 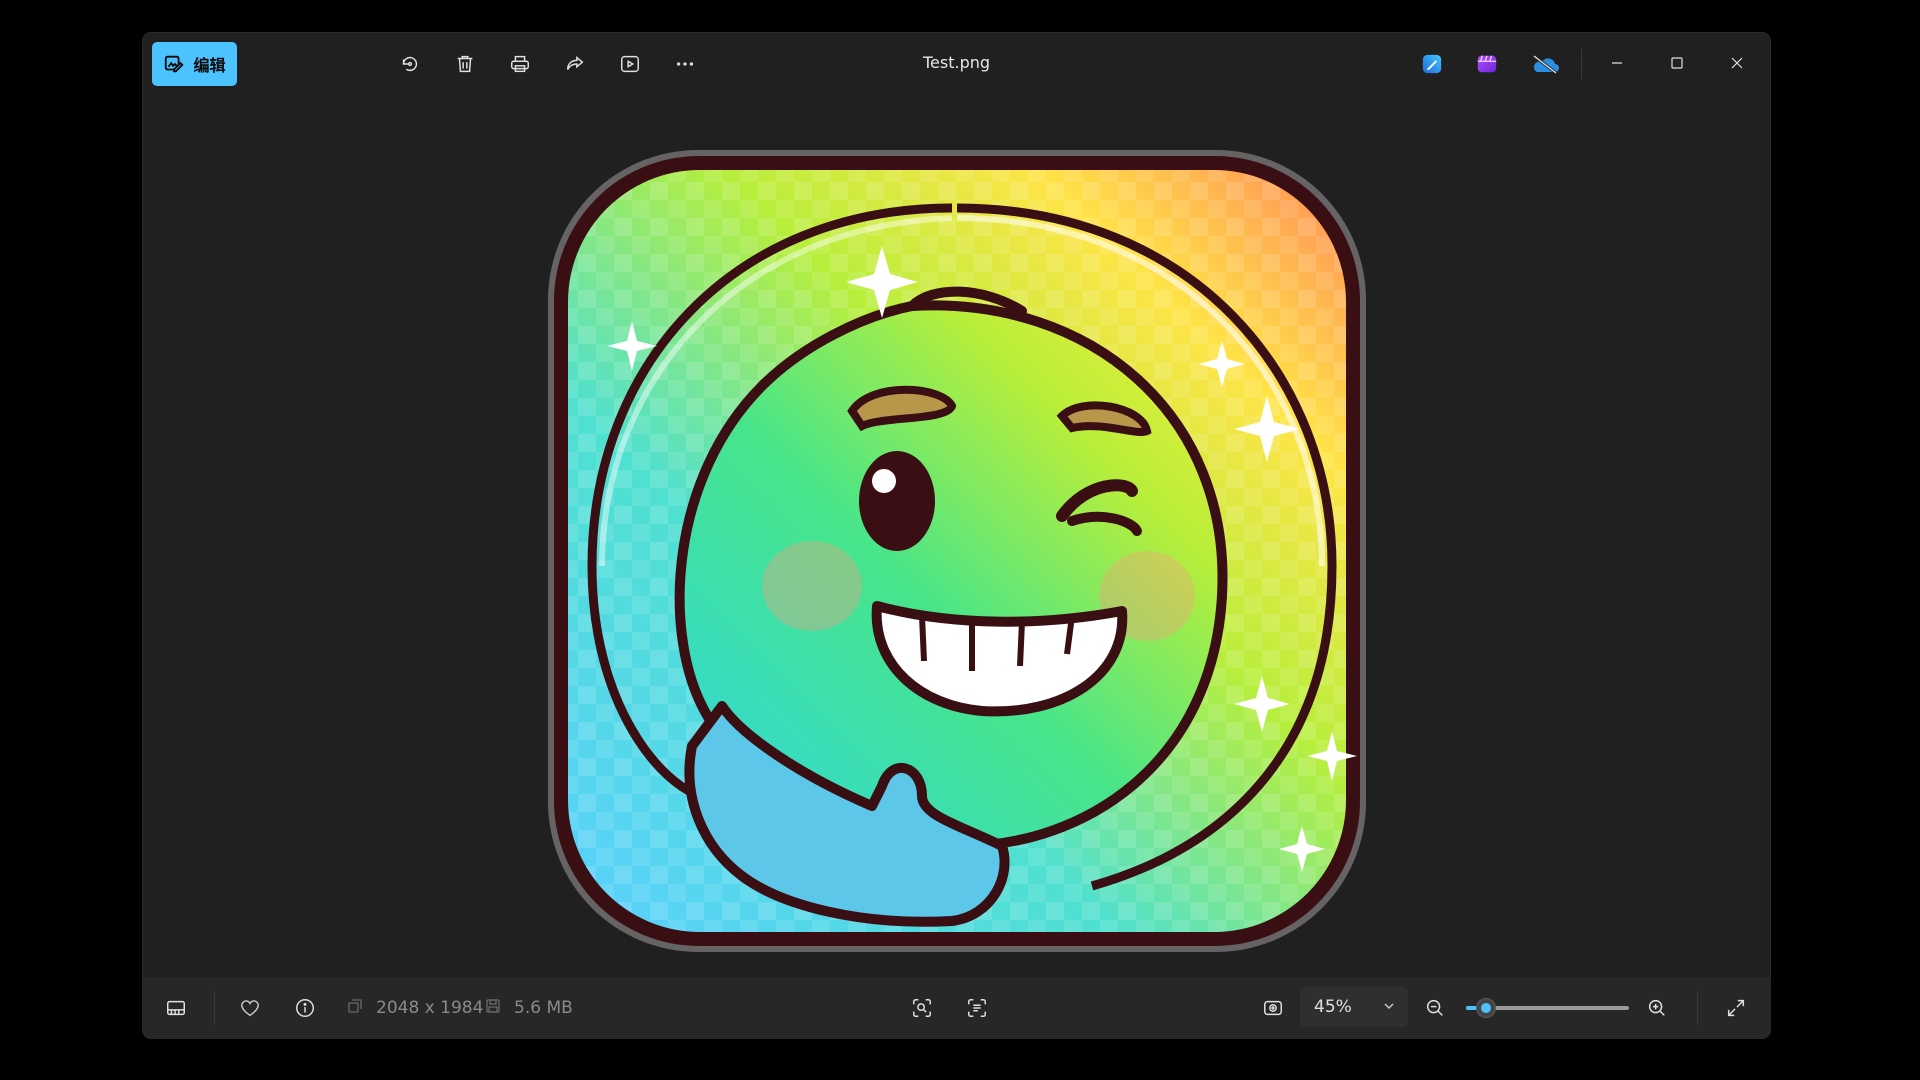 I want to click on fullscreen-icon, so click(x=1736, y=1008).